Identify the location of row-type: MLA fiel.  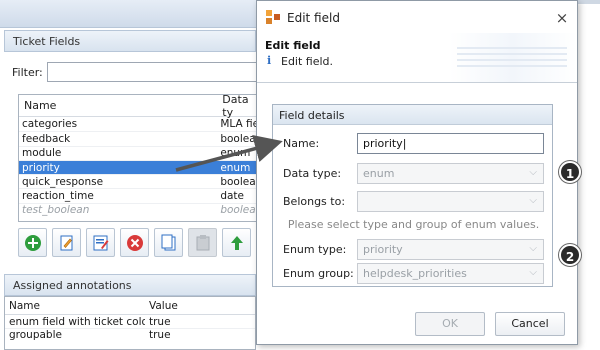
(238, 124).